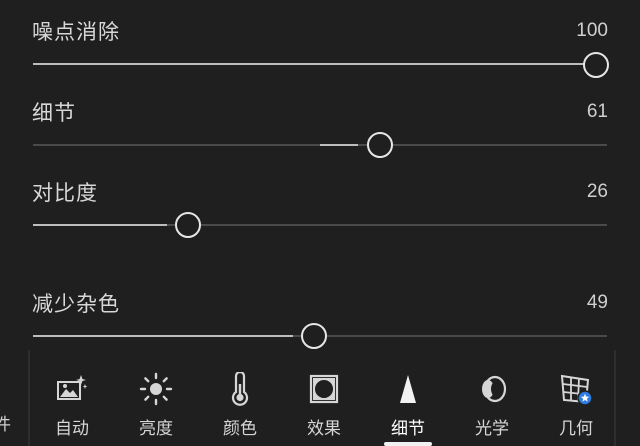 The width and height of the screenshot is (640, 446). What do you see at coordinates (76, 32) in the screenshot?
I see `noise-reduction-label: 噪点消除` at bounding box center [76, 32].